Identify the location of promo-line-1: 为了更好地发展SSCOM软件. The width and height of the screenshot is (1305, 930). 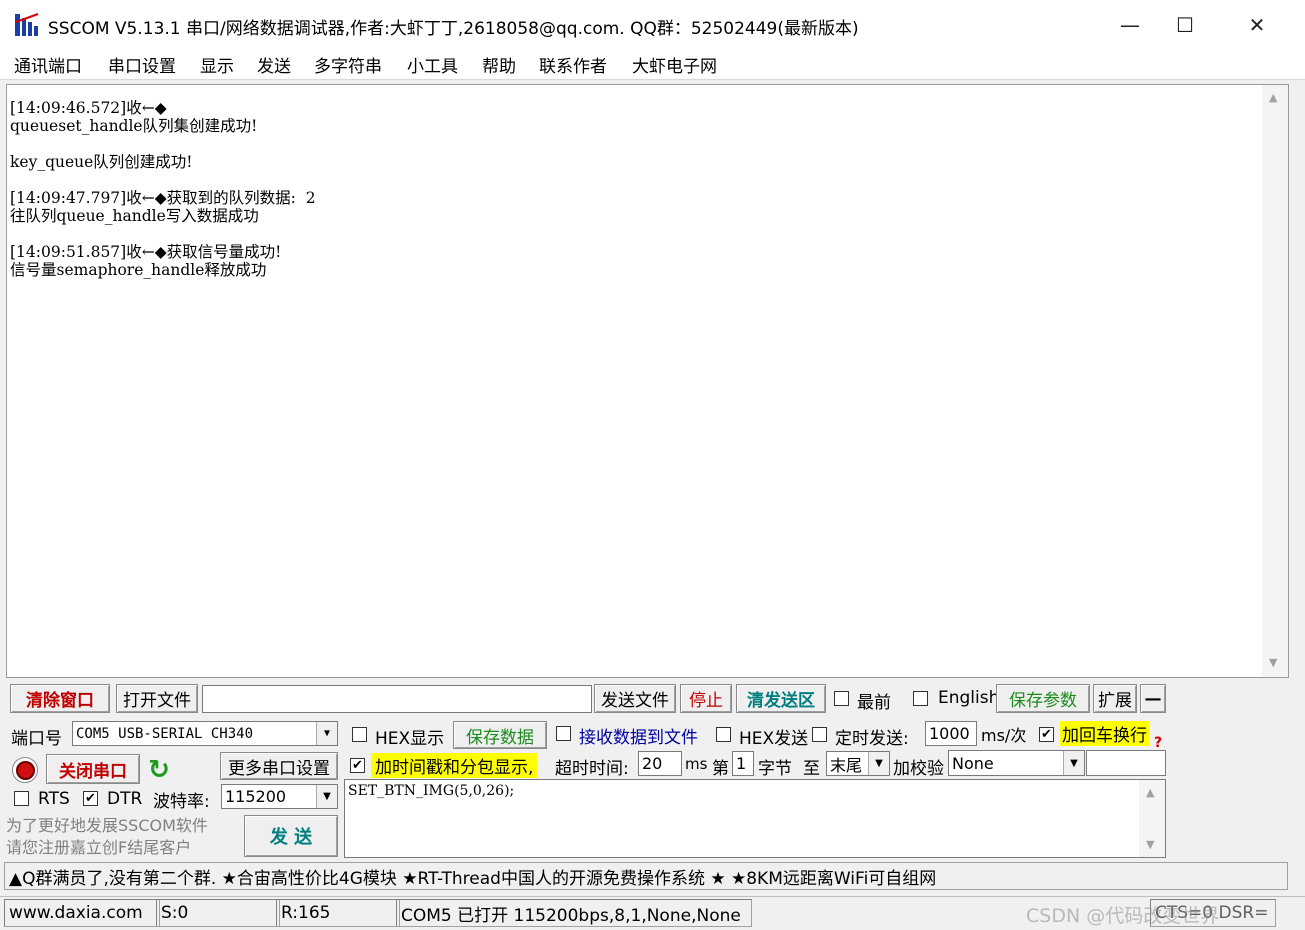
(107, 825).